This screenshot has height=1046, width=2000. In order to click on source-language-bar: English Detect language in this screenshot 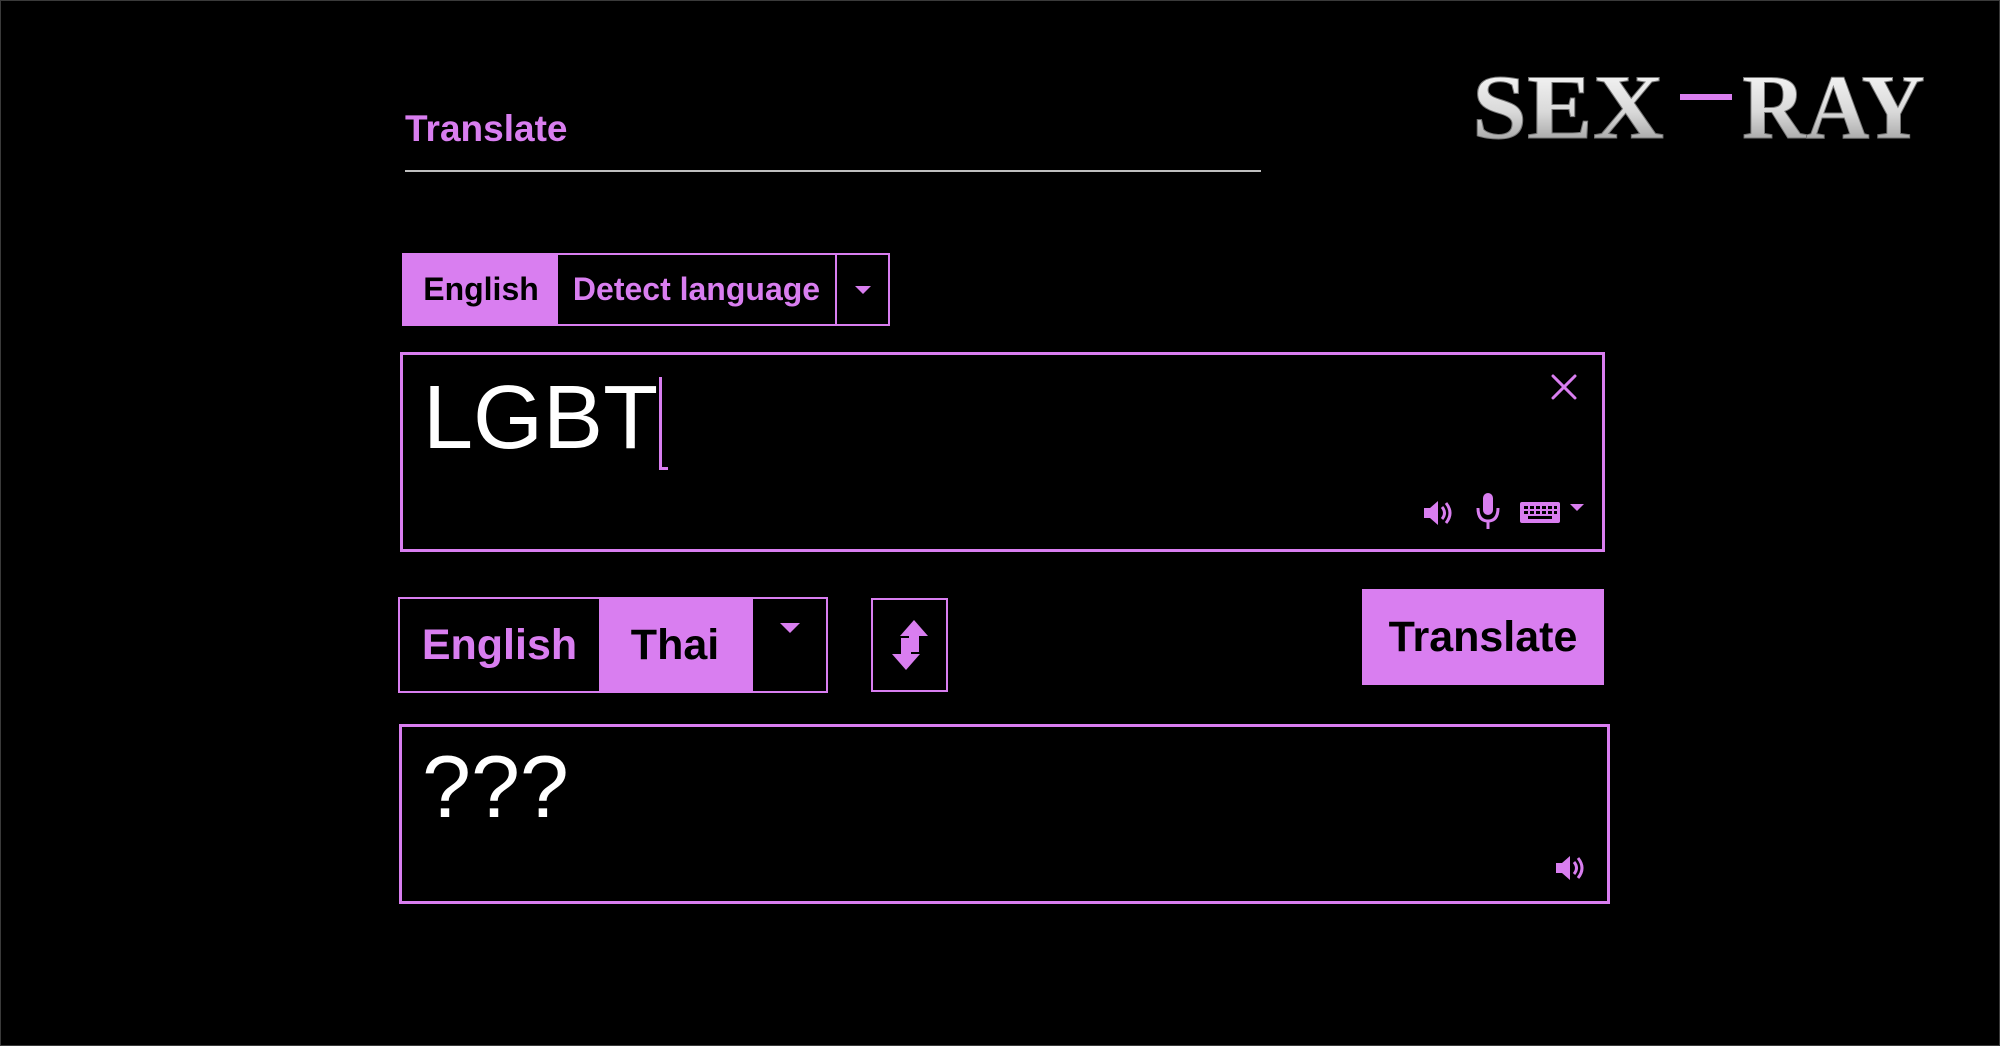, I will do `click(646, 289)`.